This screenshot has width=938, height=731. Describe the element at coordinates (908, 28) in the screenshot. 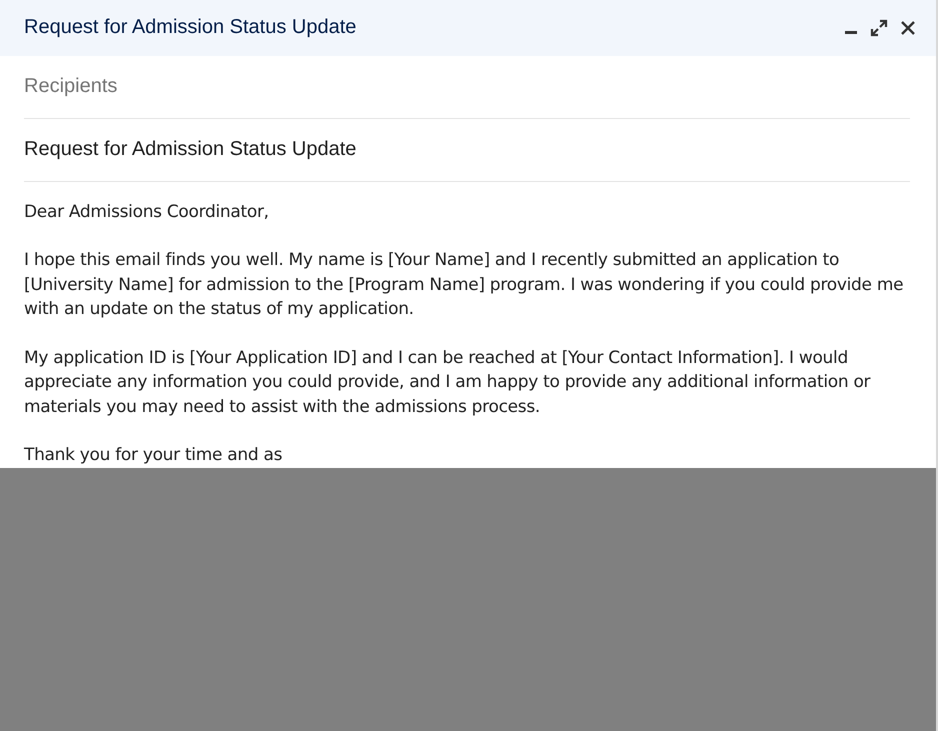

I see `close-icon` at that location.